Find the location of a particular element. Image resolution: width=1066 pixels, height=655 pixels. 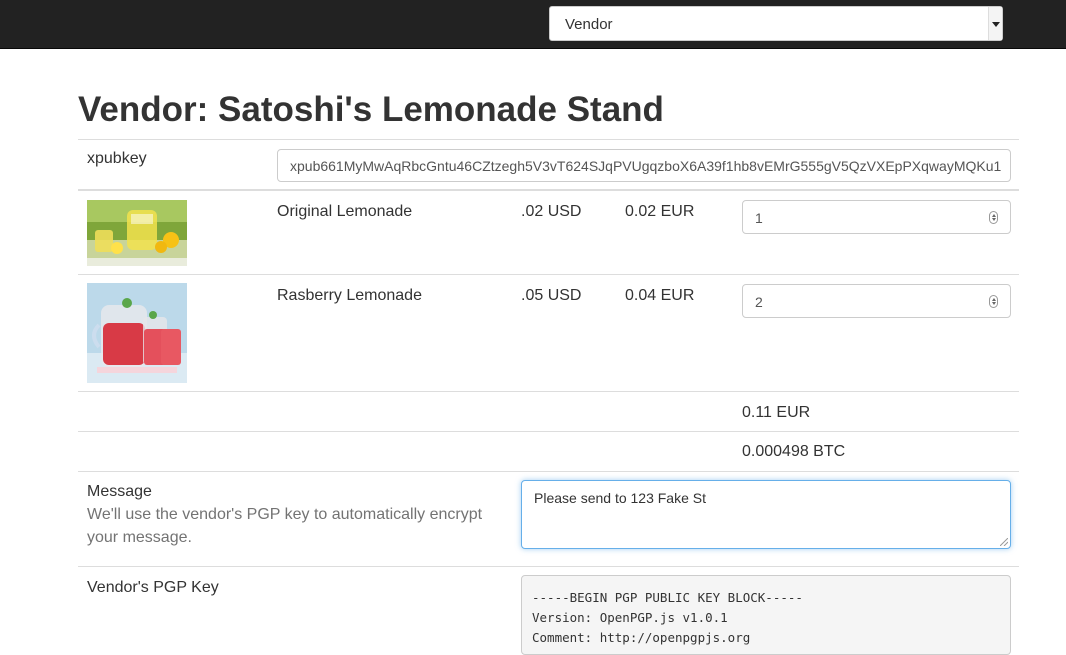

raspberry-lemonade-image is located at coordinates (137, 333).